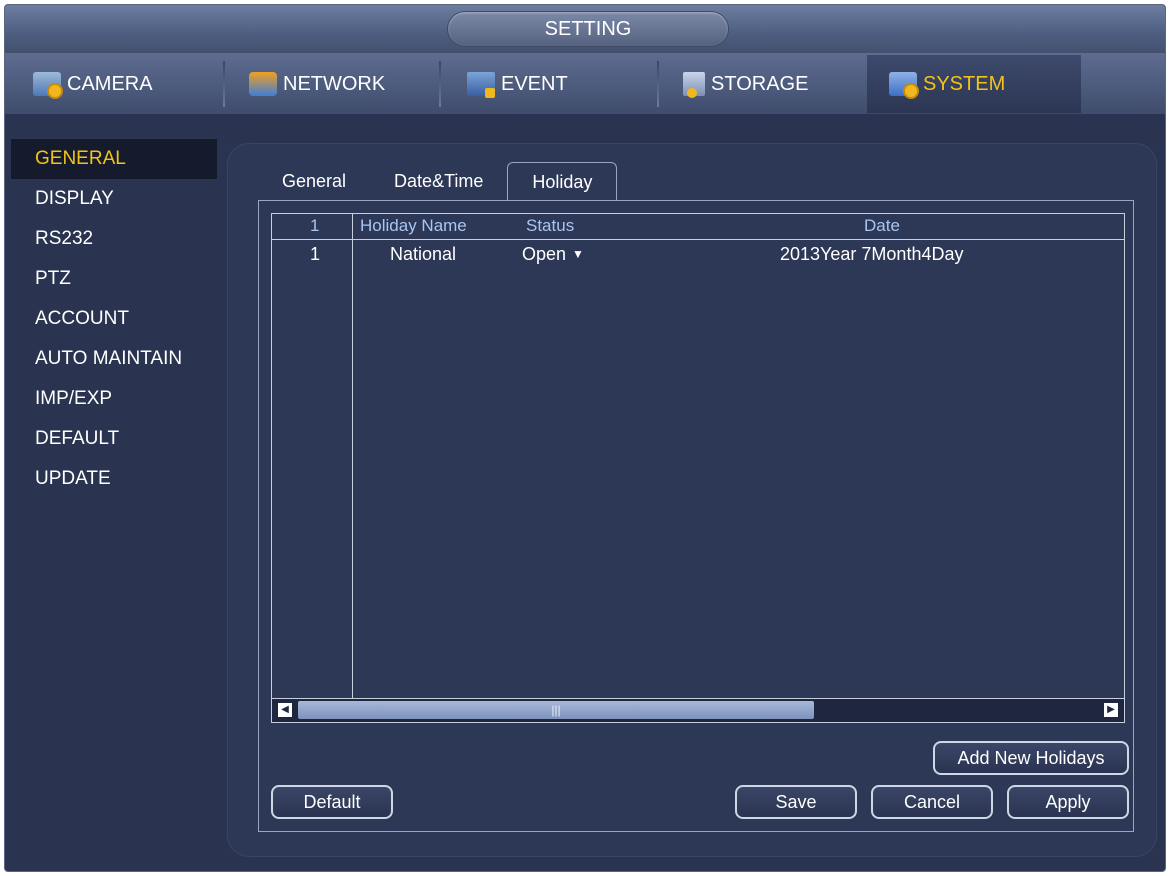  Describe the element at coordinates (562, 181) in the screenshot. I see `tab-holiday: Holiday` at that location.